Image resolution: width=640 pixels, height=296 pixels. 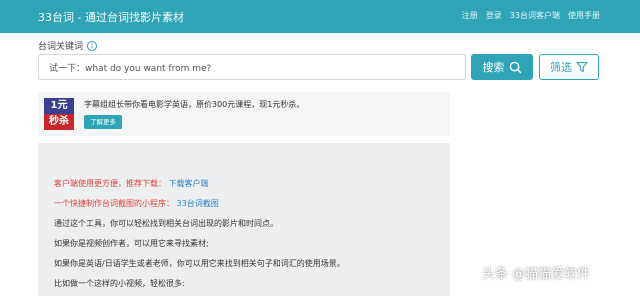 What do you see at coordinates (103, 122) in the screenshot?
I see `promo-learn-more-button: 了解更多` at bounding box center [103, 122].